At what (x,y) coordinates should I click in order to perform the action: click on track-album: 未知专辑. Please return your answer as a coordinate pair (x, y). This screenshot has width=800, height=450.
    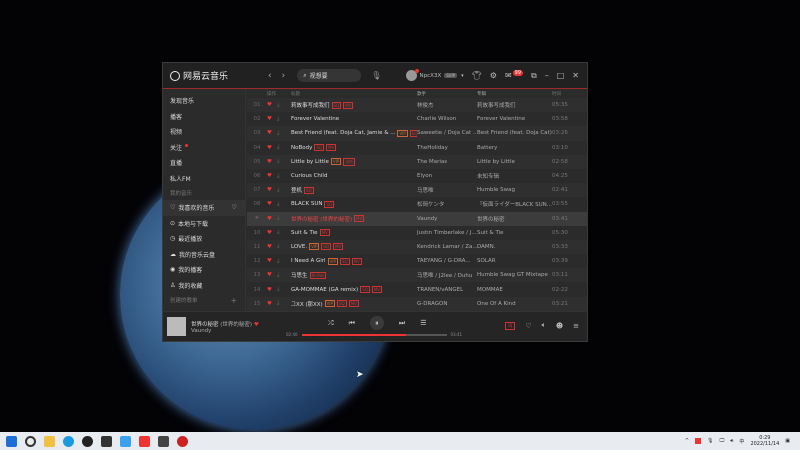
    Looking at the image, I should click on (514, 176).